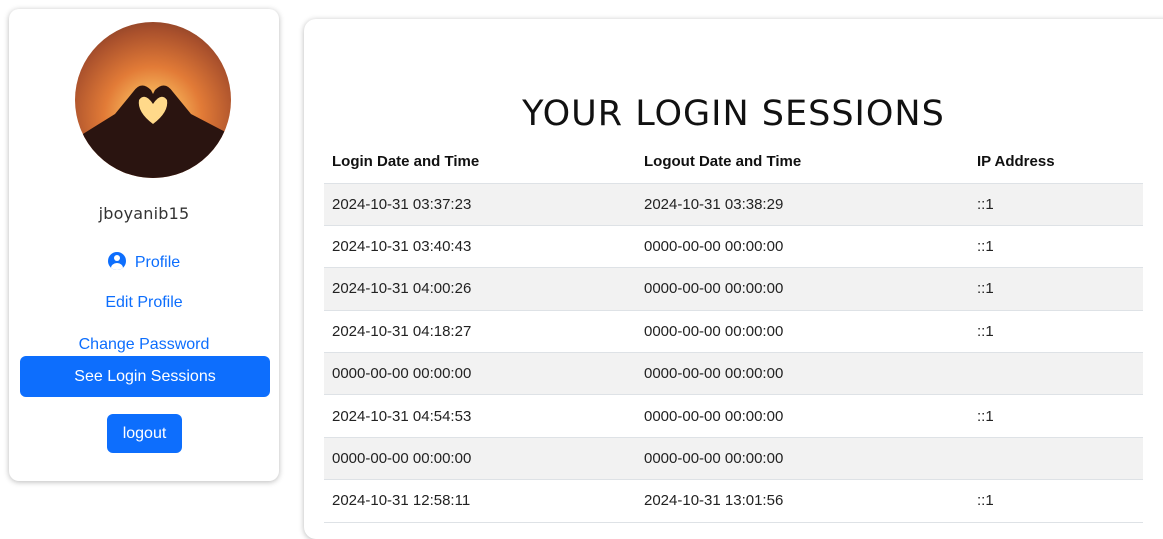  I want to click on avatar, so click(153, 100).